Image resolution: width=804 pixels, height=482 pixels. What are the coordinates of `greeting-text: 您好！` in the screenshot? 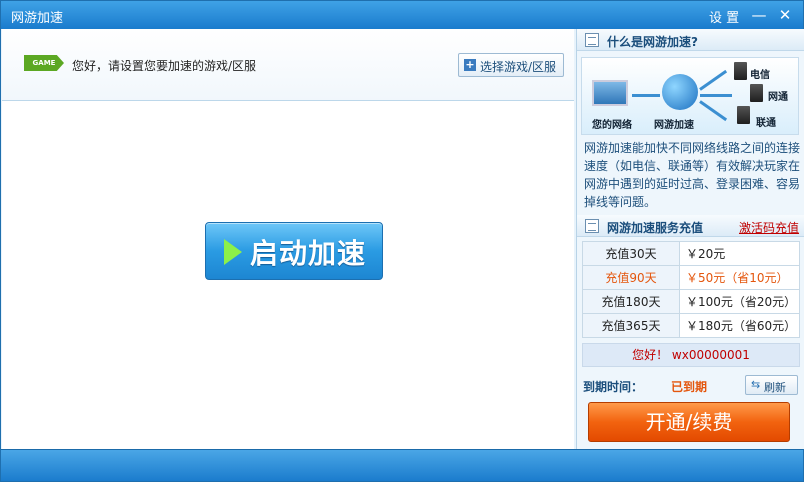 It's located at (650, 355).